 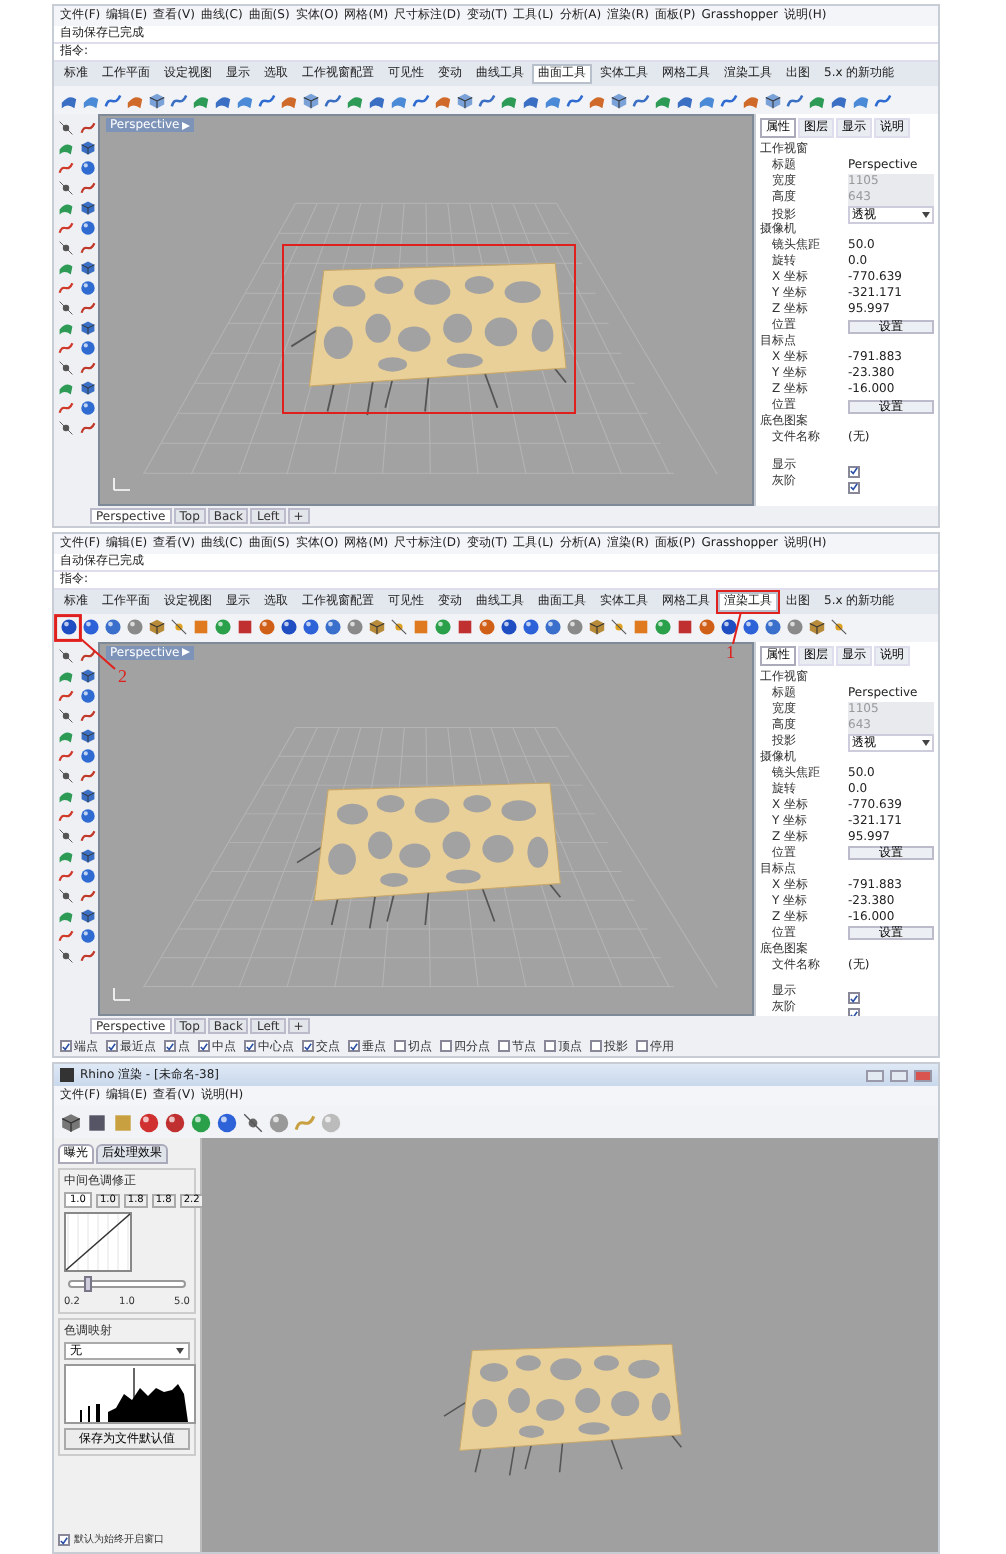 What do you see at coordinates (127, 1284) in the screenshot?
I see `slider-track` at bounding box center [127, 1284].